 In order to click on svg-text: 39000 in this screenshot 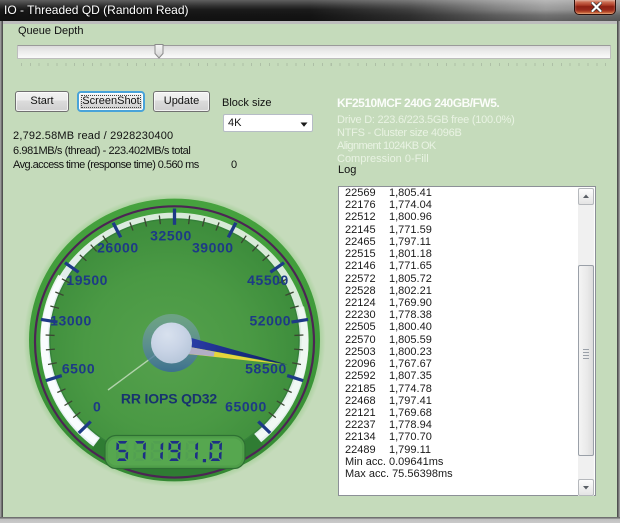, I will do `click(213, 248)`.